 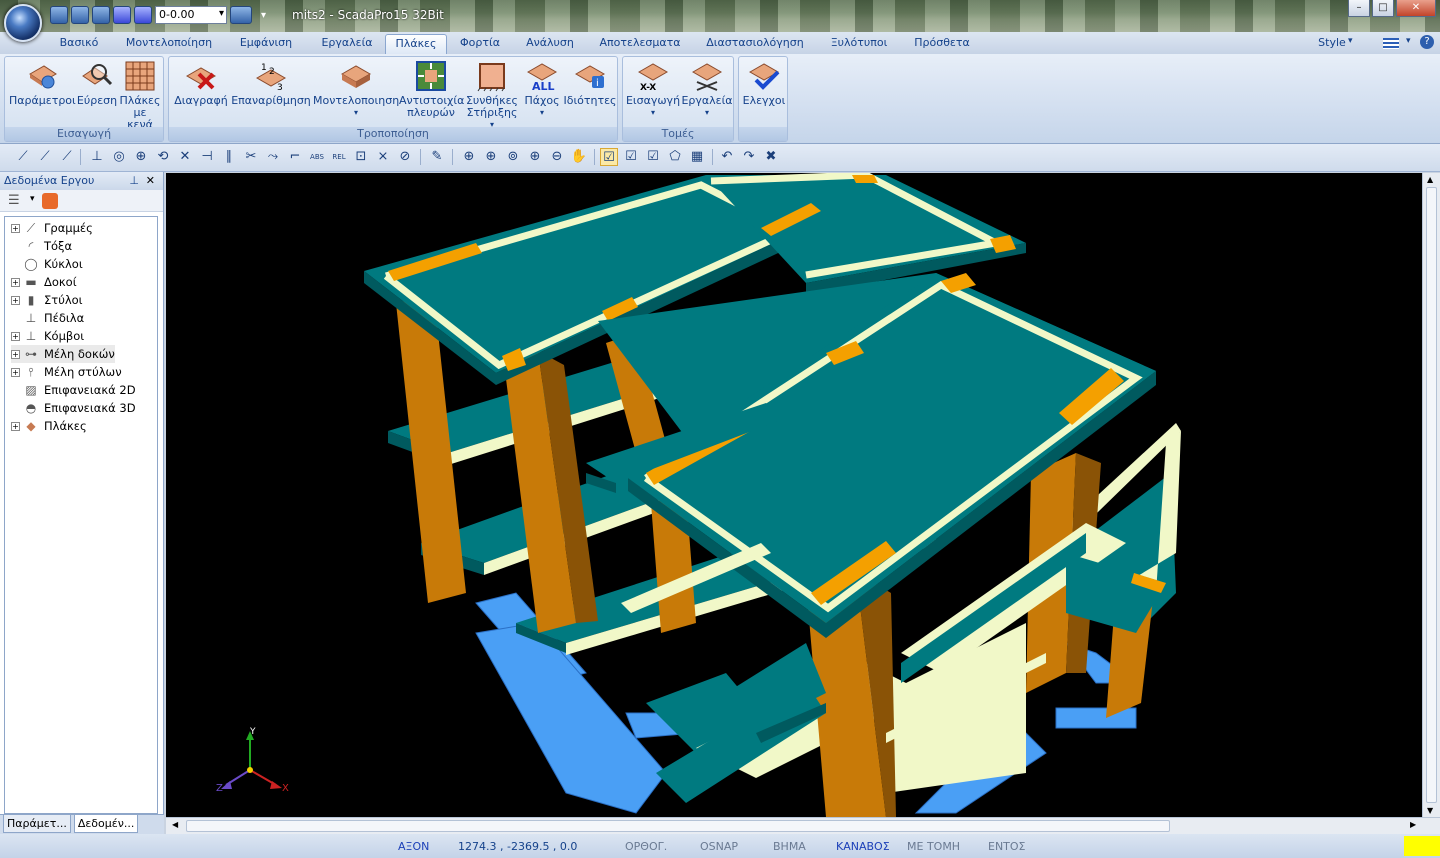 What do you see at coordinates (46, 264) in the screenshot?
I see `tree-item-circles: ◯ Κύκλοι` at bounding box center [46, 264].